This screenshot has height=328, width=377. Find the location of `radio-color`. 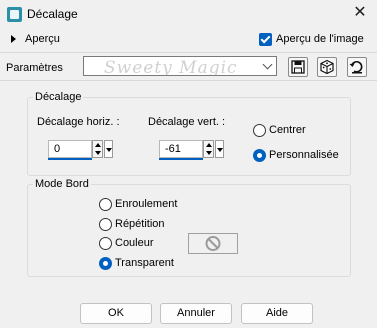

radio-color is located at coordinates (105, 243).